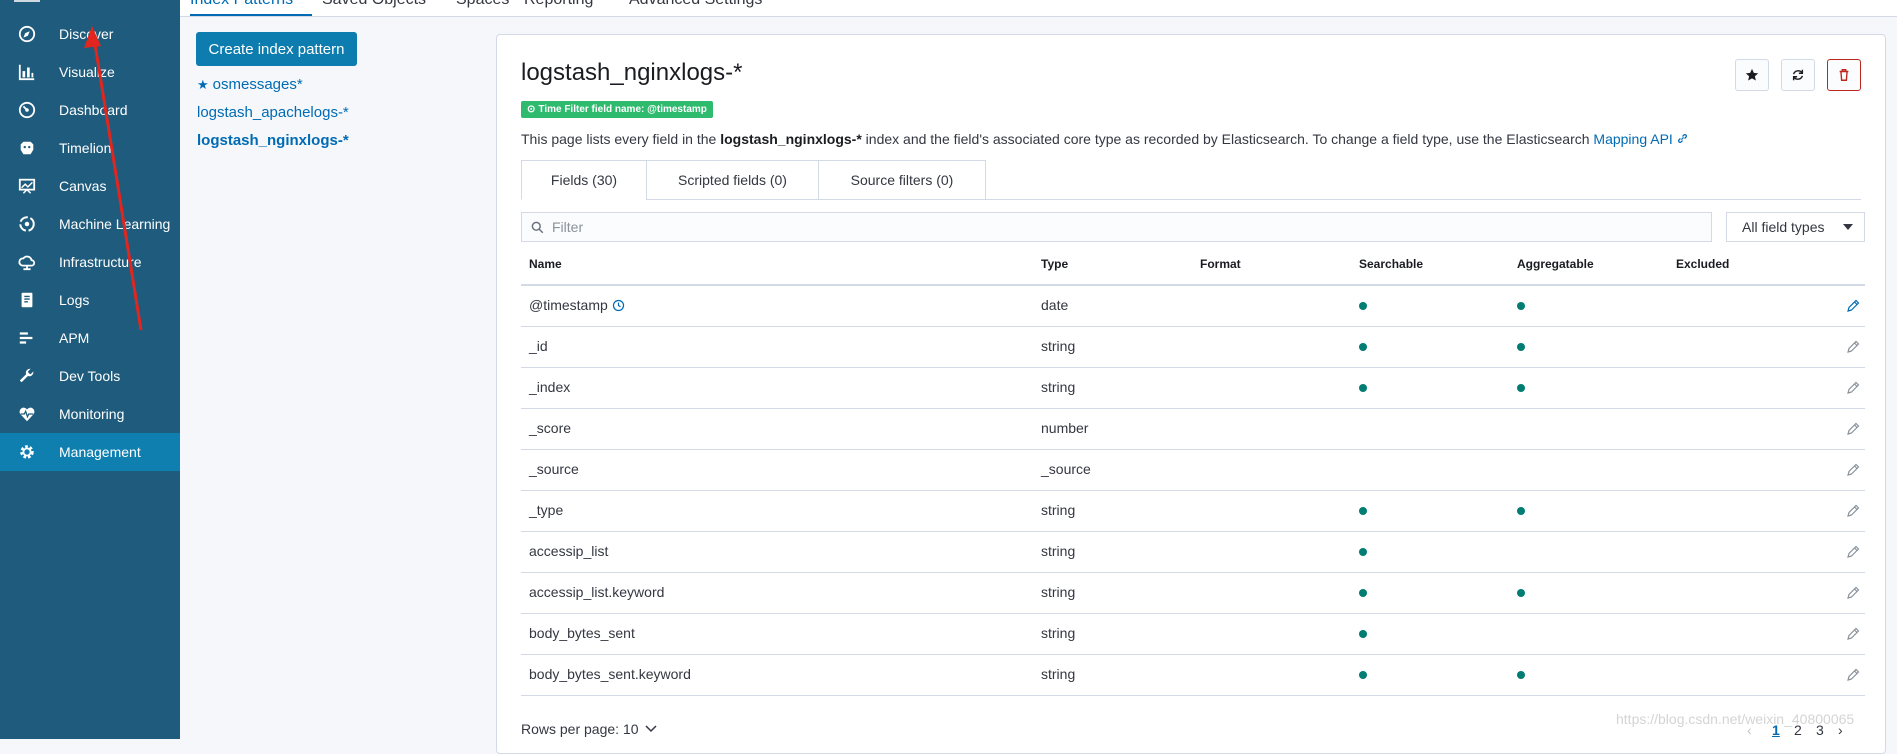 This screenshot has height=754, width=1897. I want to click on bar-chart-icon, so click(27, 72).